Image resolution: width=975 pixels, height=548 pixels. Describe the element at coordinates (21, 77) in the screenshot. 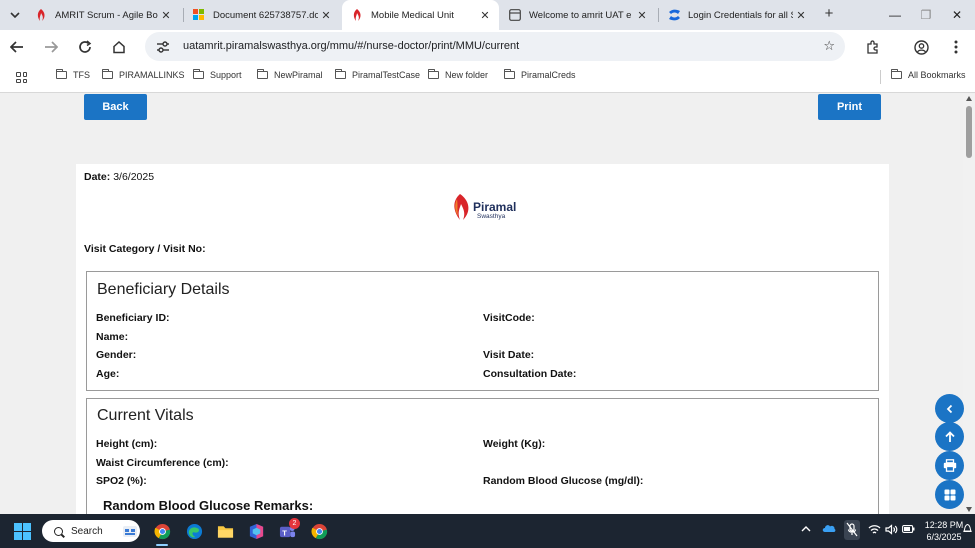

I see `apps-grid-icon` at that location.